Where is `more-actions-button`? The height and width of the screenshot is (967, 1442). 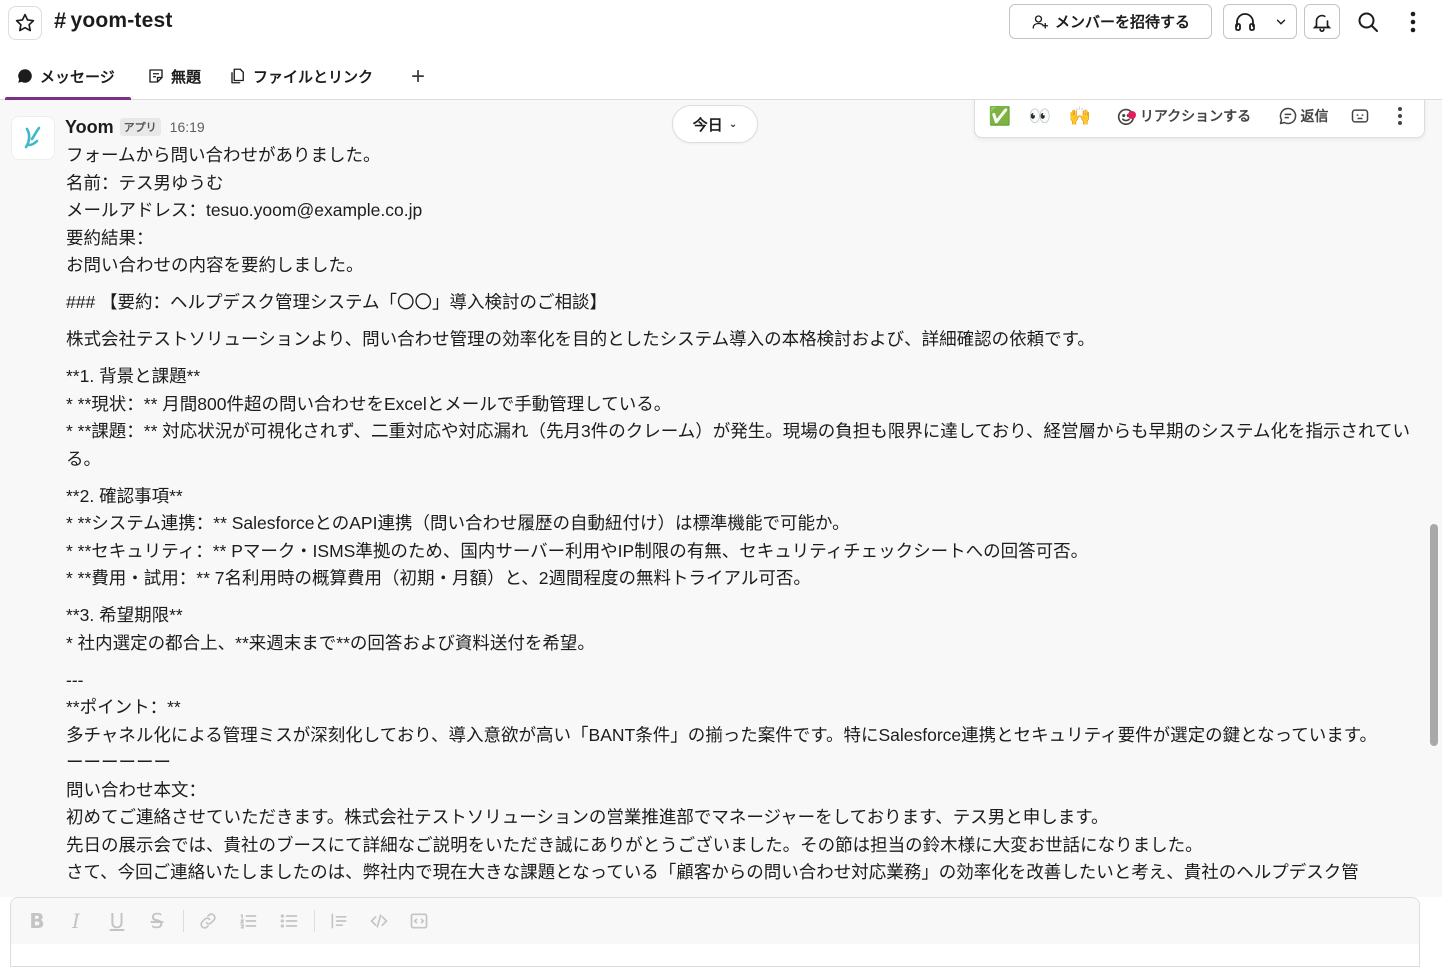
more-actions-button is located at coordinates (1400, 119).